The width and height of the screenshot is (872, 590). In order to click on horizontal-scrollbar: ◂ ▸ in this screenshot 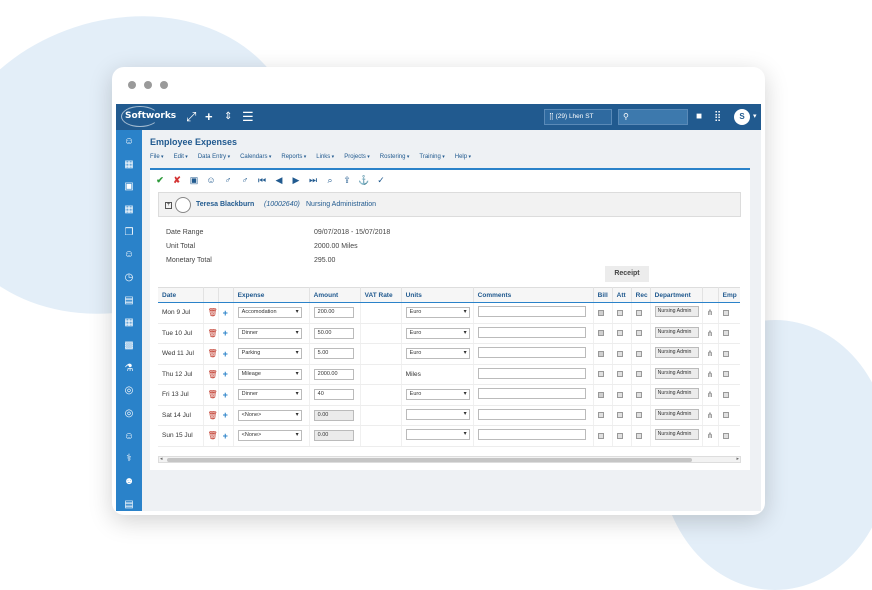, I will do `click(449, 459)`.